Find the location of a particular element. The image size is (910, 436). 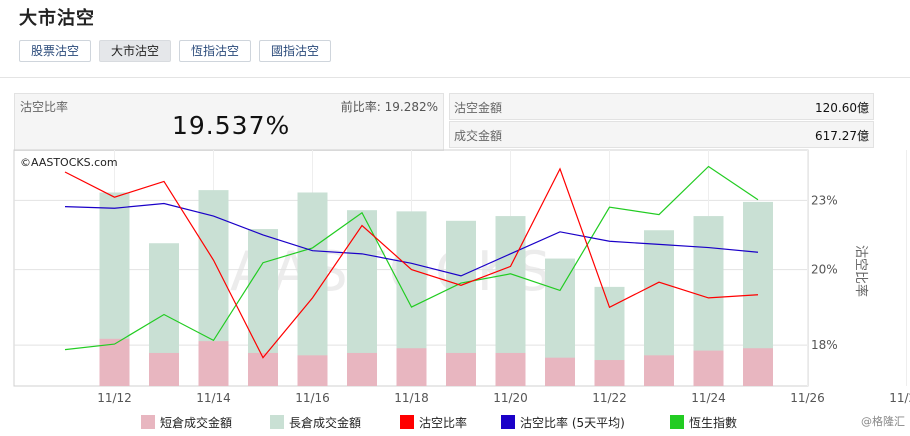

legend-label: 沽空比率 is located at coordinates (443, 422).